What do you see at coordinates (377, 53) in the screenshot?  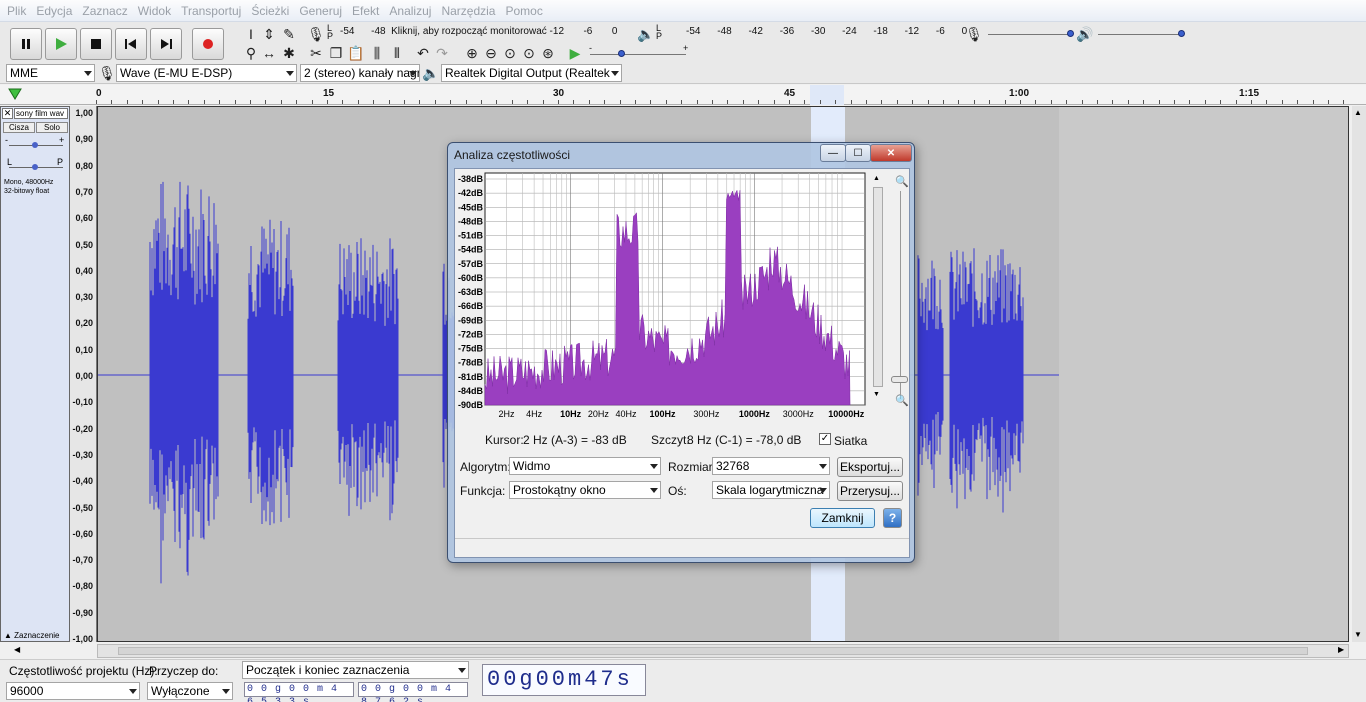 I see `trim-icon: ⫼` at bounding box center [377, 53].